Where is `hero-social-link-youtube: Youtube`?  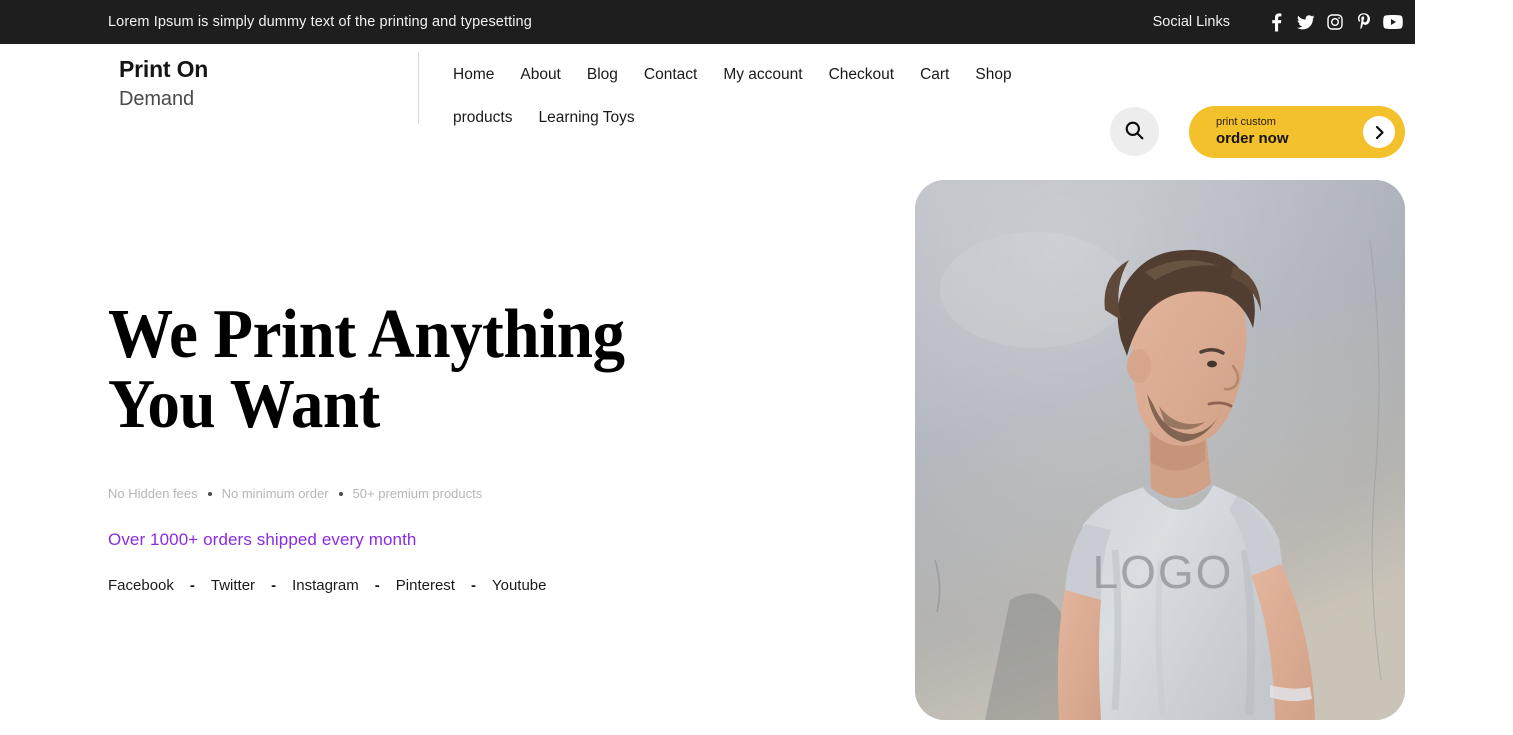 hero-social-link-youtube: Youtube is located at coordinates (519, 585).